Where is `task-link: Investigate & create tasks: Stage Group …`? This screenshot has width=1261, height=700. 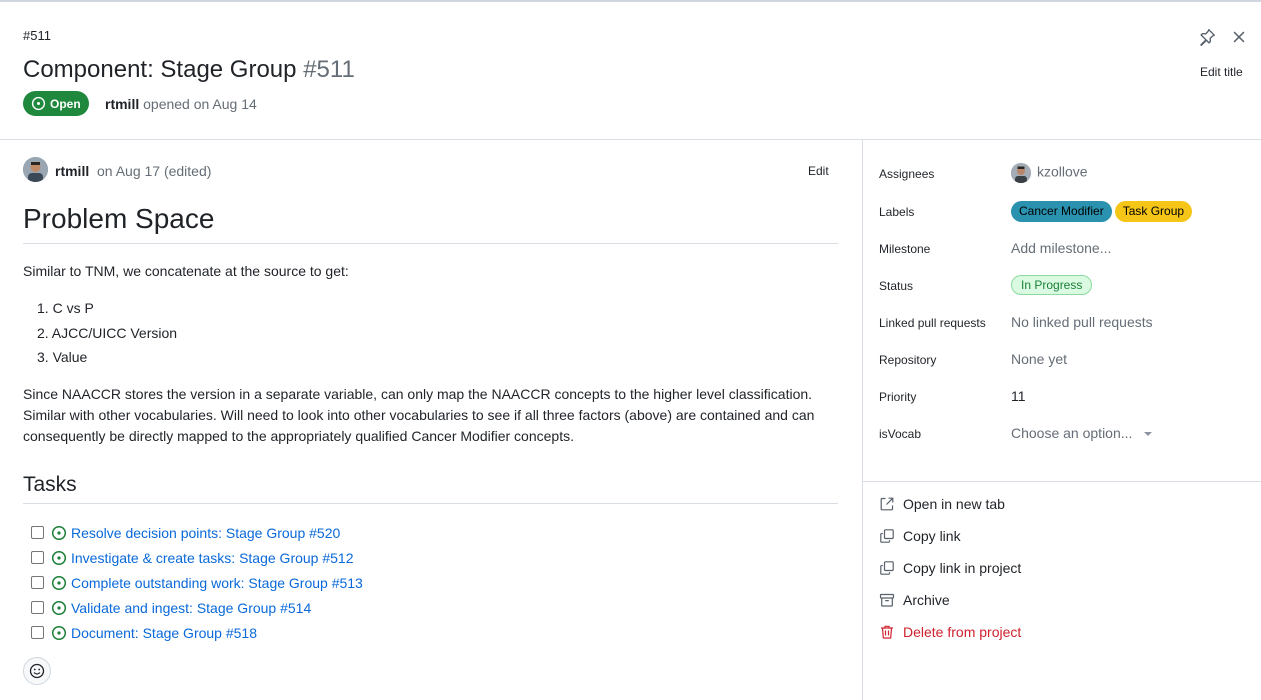 task-link: Investigate & create tasks: Stage Group … is located at coordinates (212, 558).